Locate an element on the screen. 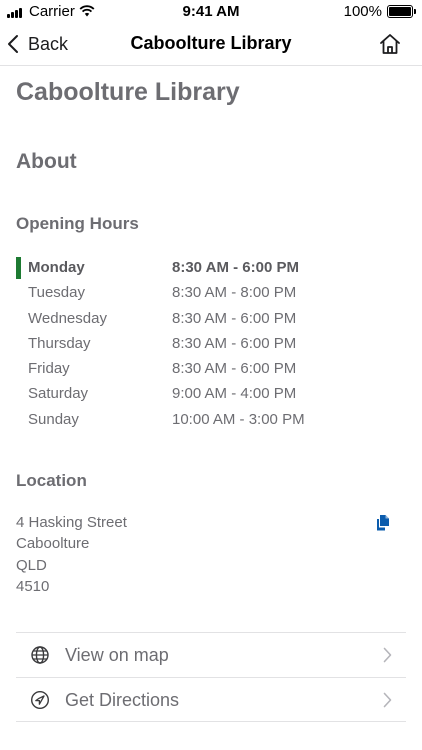 This screenshot has width=422, height=750. day-label: Sunday is located at coordinates (53, 419).